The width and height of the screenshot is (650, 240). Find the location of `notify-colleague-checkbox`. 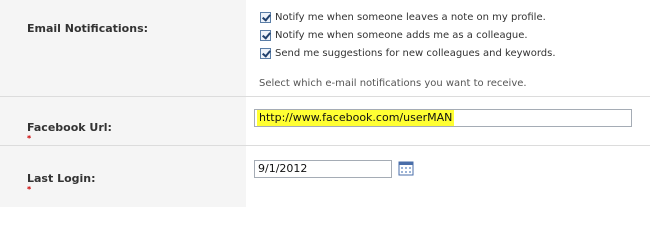

notify-colleague-checkbox is located at coordinates (265, 35).